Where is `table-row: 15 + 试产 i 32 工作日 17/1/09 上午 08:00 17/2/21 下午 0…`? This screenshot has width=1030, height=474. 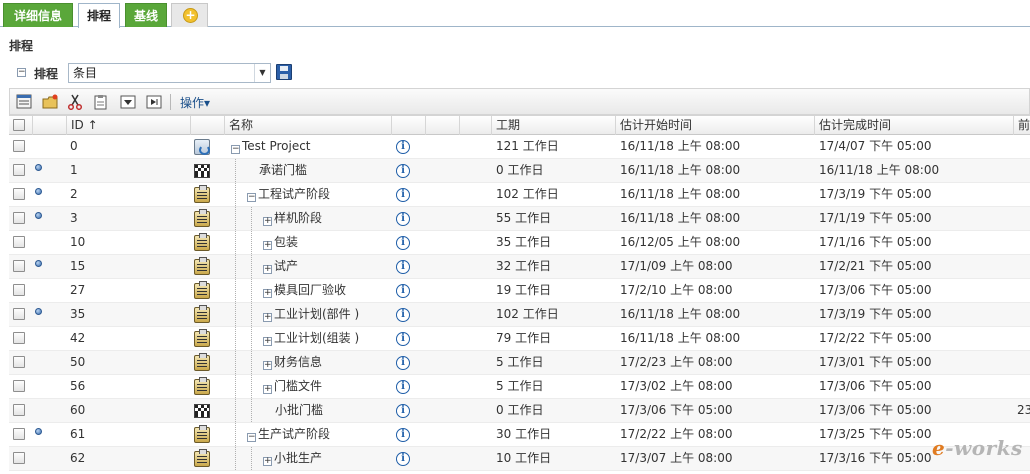 table-row: 15 + 试产 i 32 工作日 17/1/09 上午 08:00 17/2/21 下午 0… is located at coordinates (519, 267).